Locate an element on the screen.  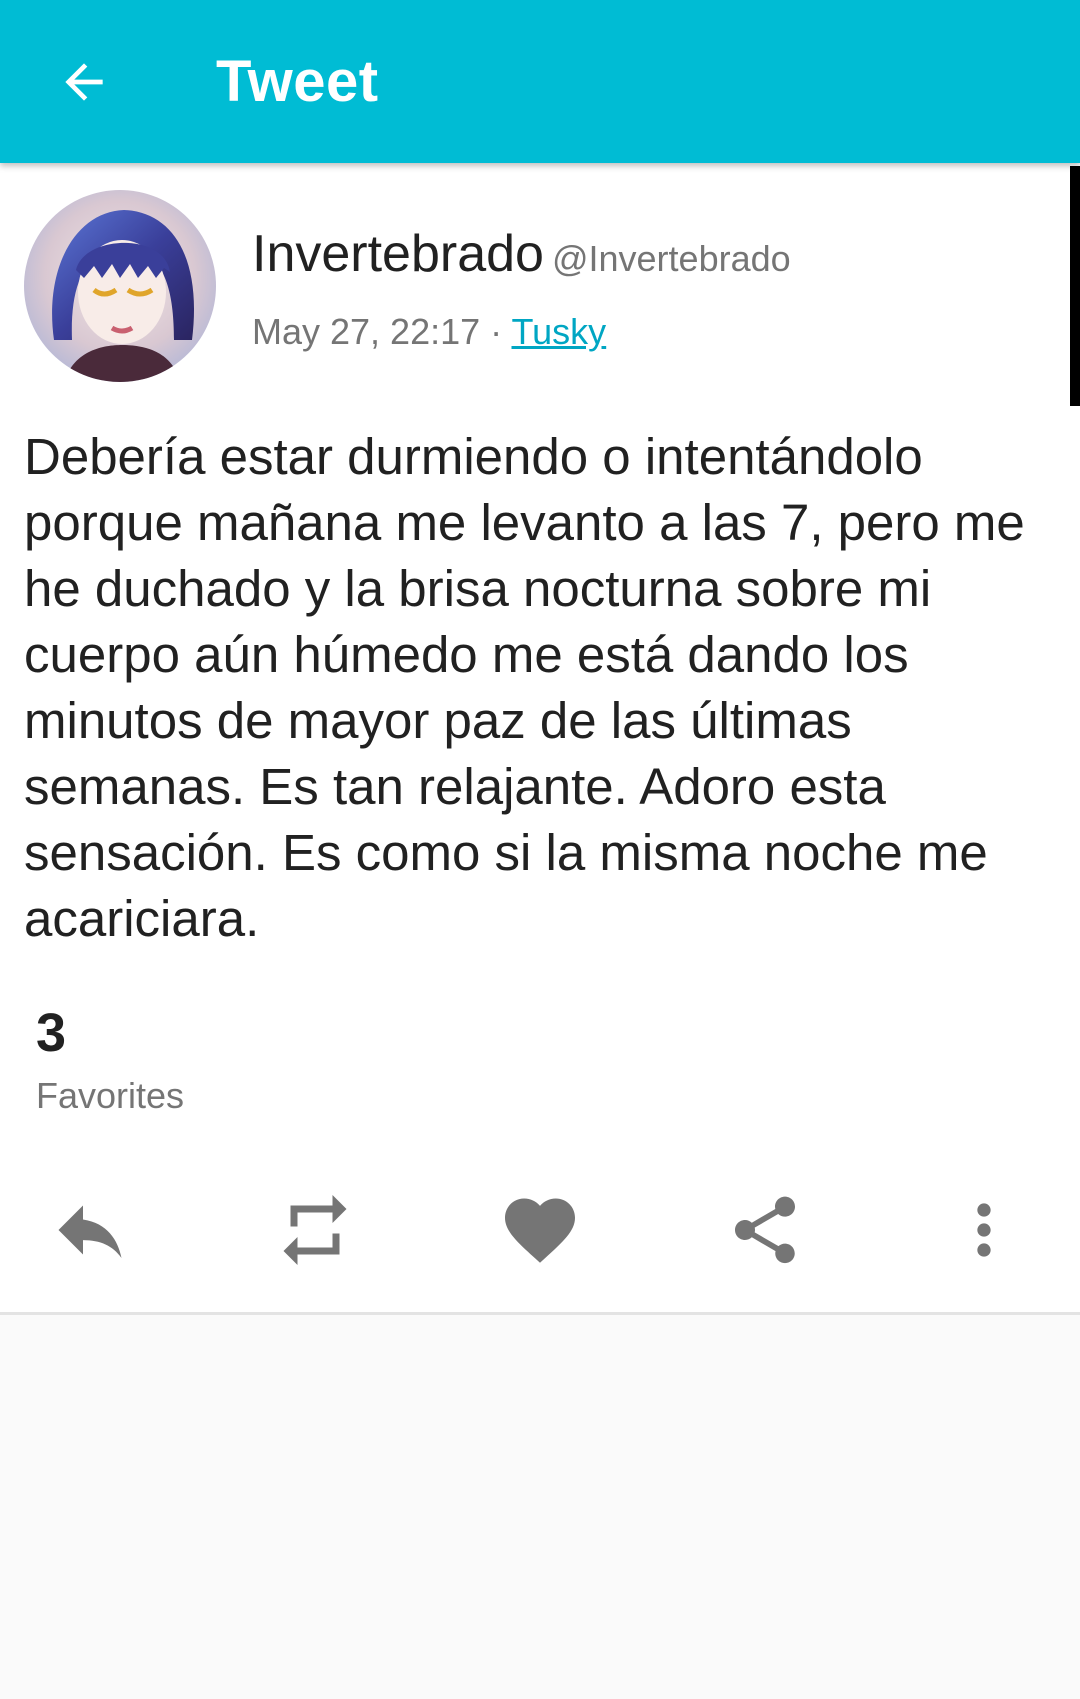
arrow-back-icon is located at coordinates (84, 82).